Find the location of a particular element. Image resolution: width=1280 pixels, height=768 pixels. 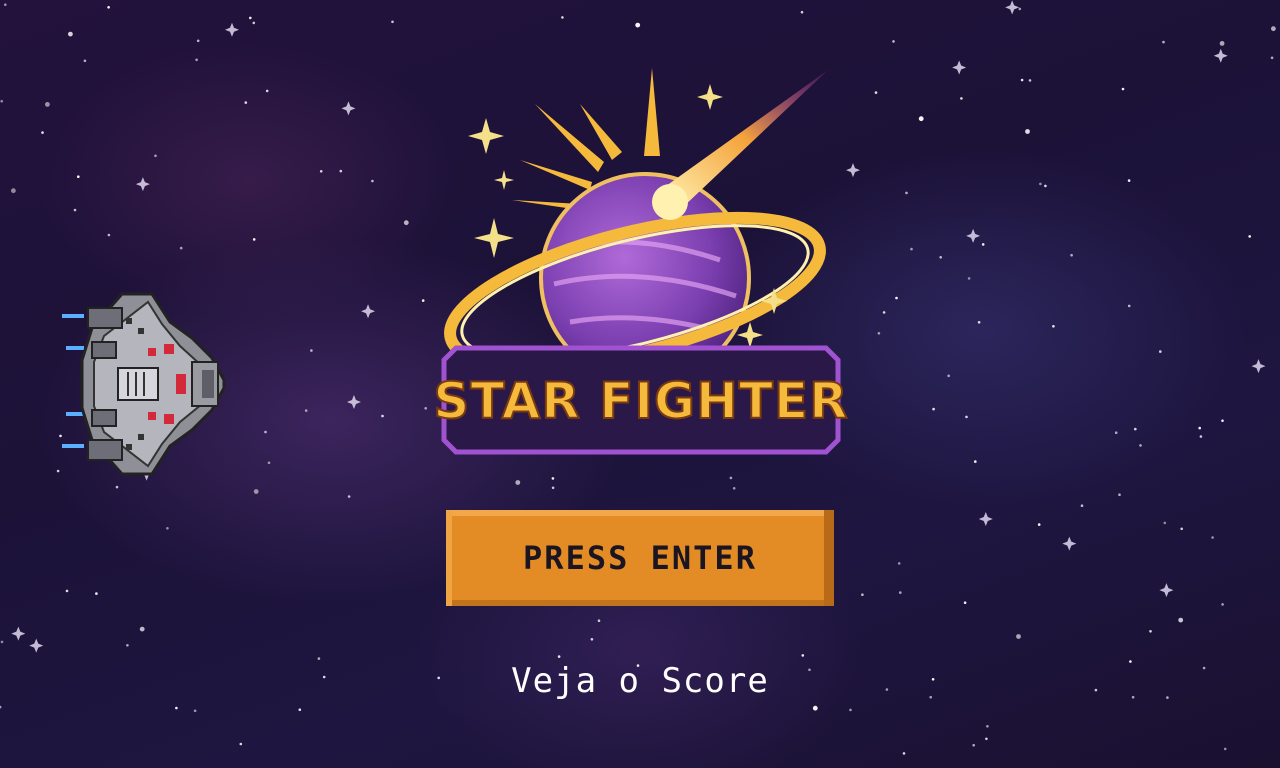

spaceship-icon is located at coordinates (144, 384).